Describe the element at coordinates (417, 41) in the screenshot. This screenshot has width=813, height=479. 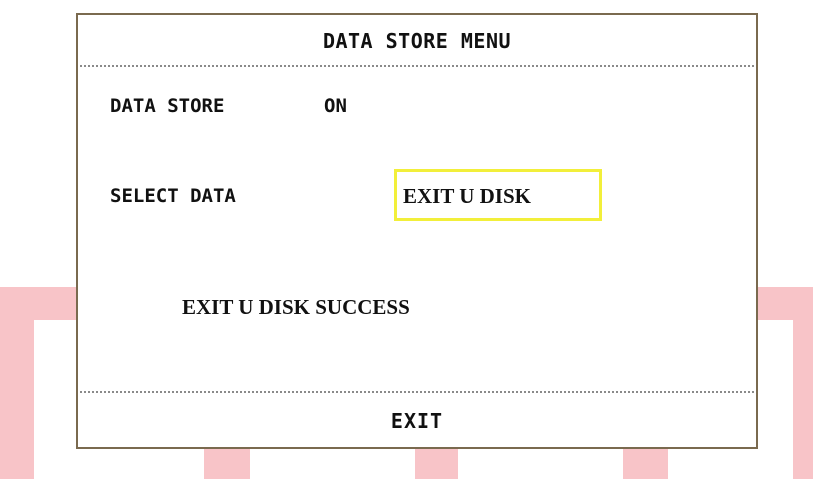
I see `dialog-title: DATA STORE MENU` at that location.